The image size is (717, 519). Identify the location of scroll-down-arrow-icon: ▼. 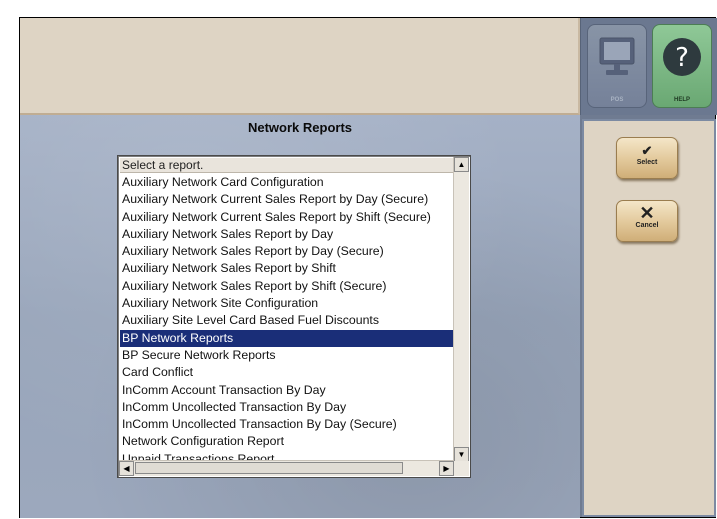
(461, 454).